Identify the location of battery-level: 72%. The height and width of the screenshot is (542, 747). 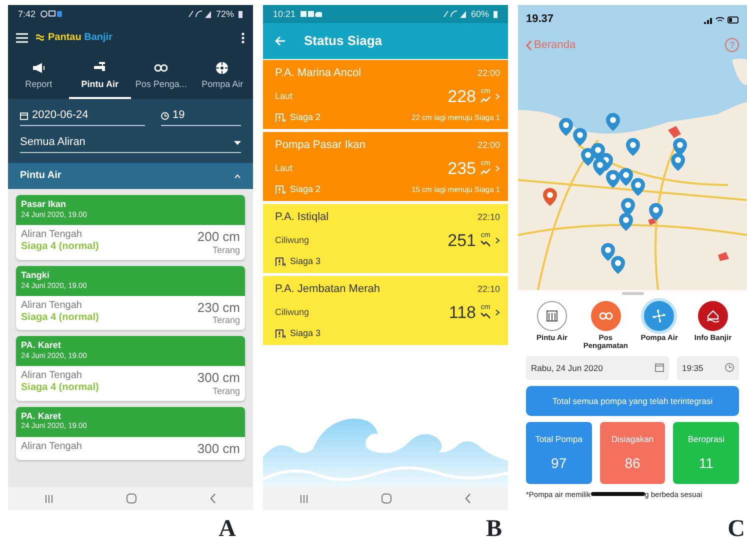
(225, 14).